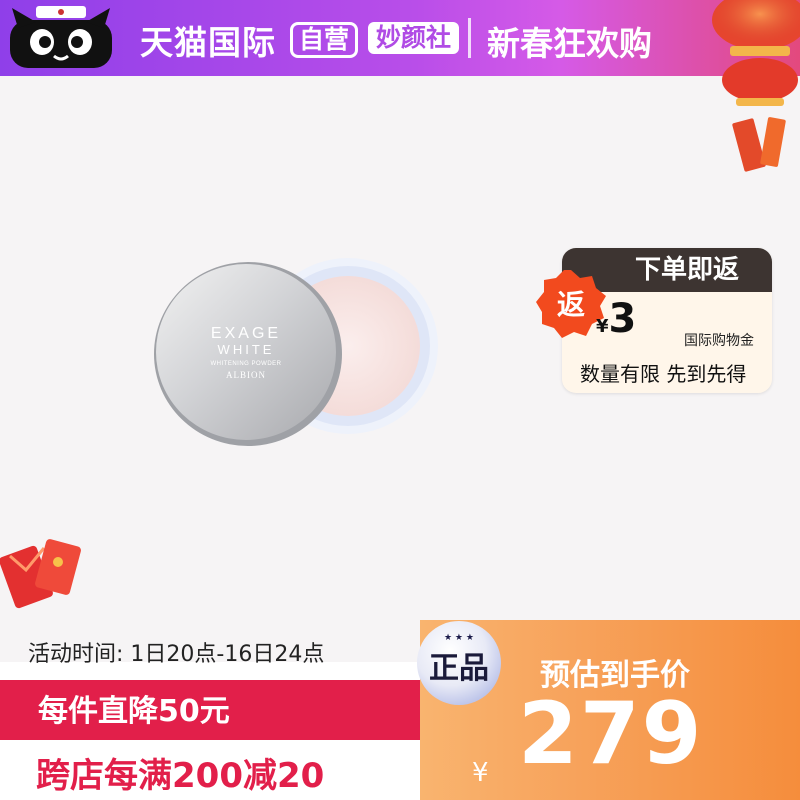 The height and width of the screenshot is (800, 800). Describe the element at coordinates (246, 349) in the screenshot. I see `lid-line: WHITE` at that location.